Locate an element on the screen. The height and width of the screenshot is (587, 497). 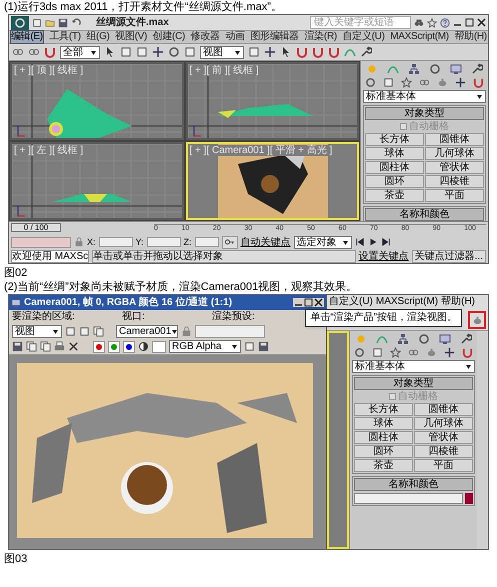
help-icon is located at coordinates (445, 23).